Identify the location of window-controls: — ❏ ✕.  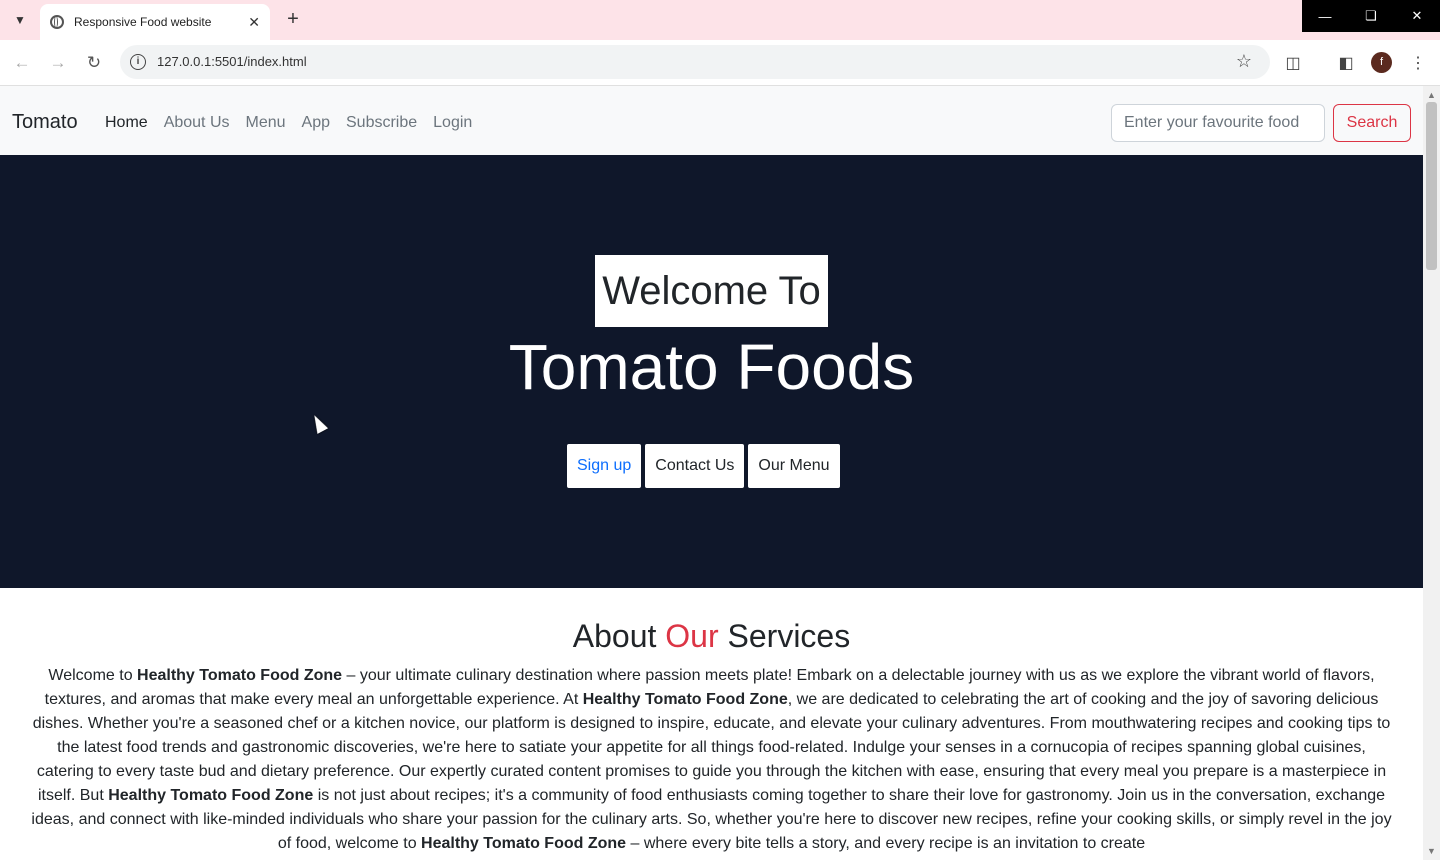
(1371, 16).